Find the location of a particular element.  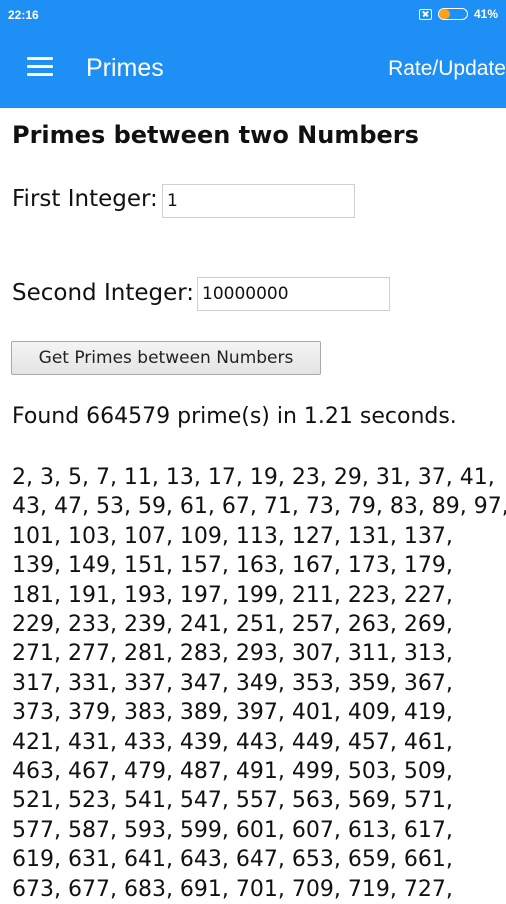

rate-update-button: Rate/Update is located at coordinates (447, 69).